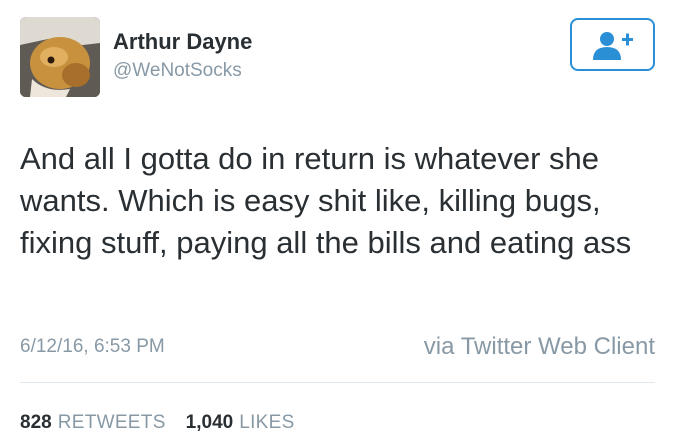 The image size is (675, 439). Describe the element at coordinates (112, 422) in the screenshot. I see `retweets-label: RETWEETS` at that location.